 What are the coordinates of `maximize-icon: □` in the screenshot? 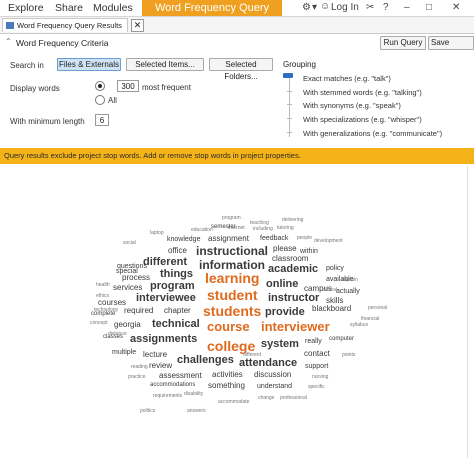 It's located at (429, 7).